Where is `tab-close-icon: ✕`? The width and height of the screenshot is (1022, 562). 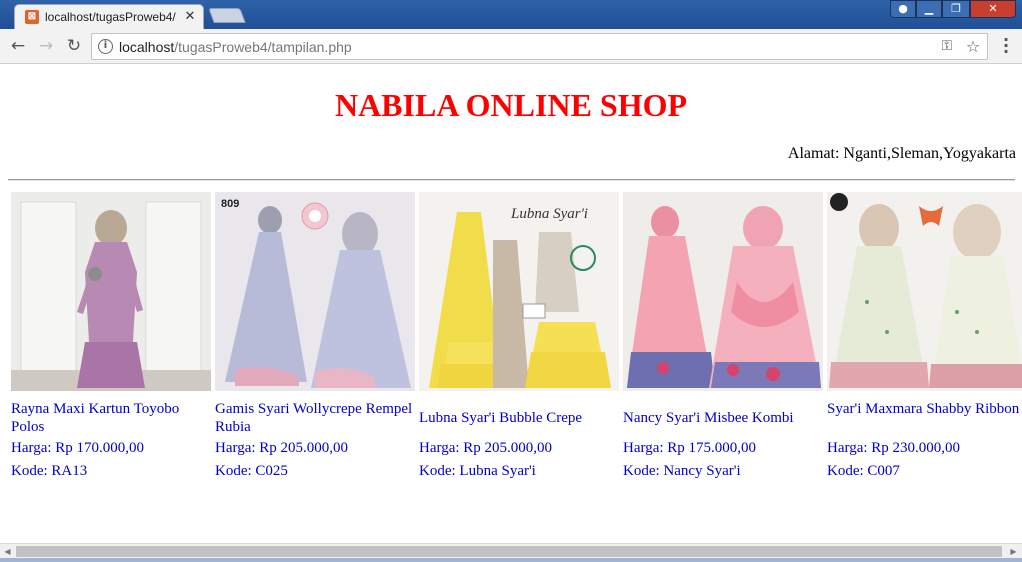 tab-close-icon: ✕ is located at coordinates (190, 16).